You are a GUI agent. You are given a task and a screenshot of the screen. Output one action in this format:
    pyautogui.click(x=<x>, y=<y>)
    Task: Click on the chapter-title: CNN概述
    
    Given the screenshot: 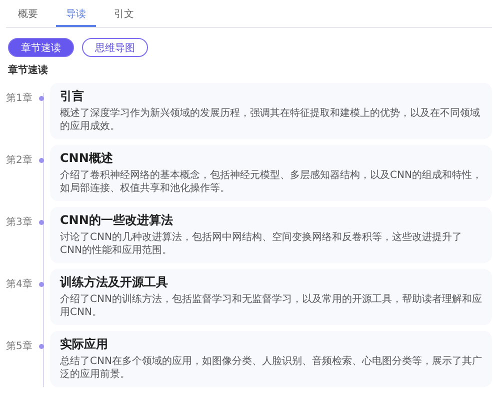 What is the action you would take?
    pyautogui.click(x=87, y=158)
    